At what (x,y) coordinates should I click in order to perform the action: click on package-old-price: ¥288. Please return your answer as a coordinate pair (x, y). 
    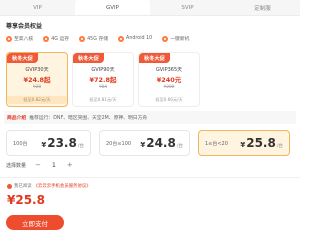
    Looking at the image, I should click on (169, 86).